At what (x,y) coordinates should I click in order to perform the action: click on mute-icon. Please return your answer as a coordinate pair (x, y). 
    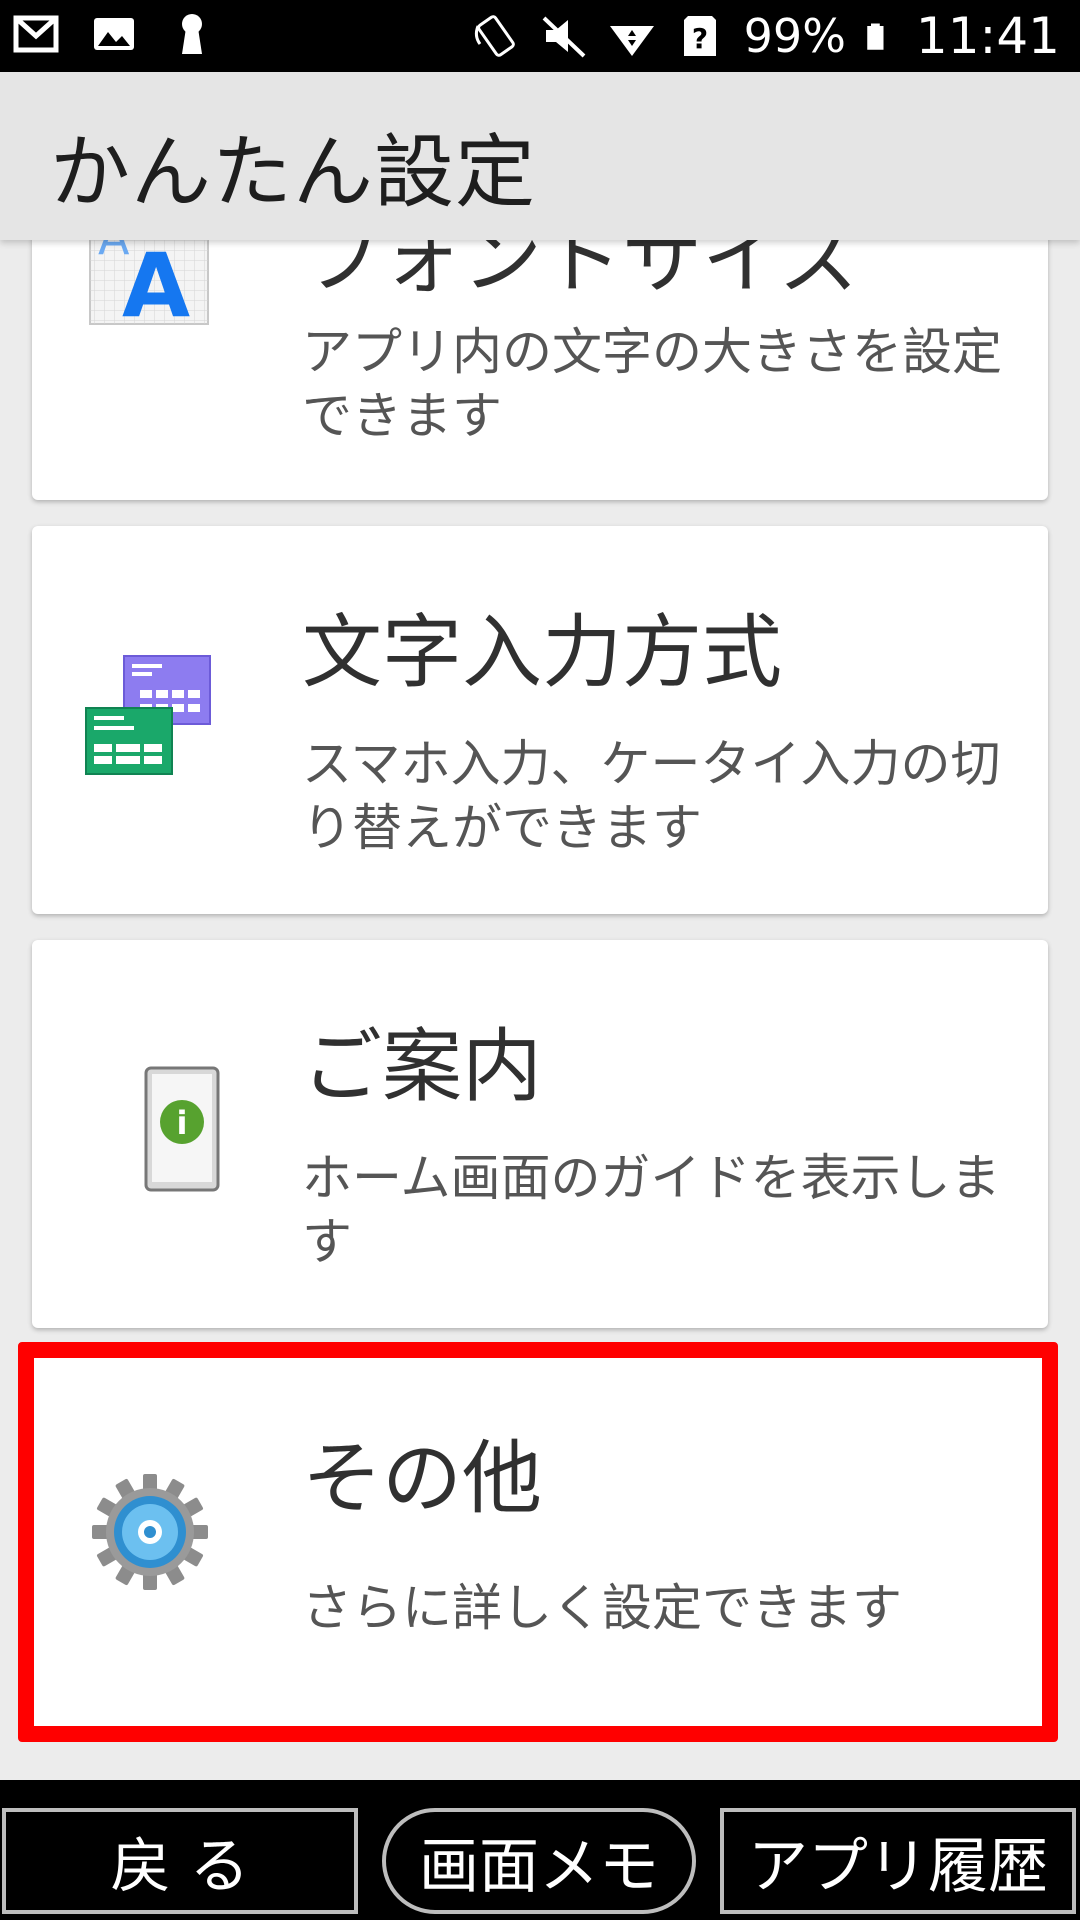
    Looking at the image, I should click on (564, 37).